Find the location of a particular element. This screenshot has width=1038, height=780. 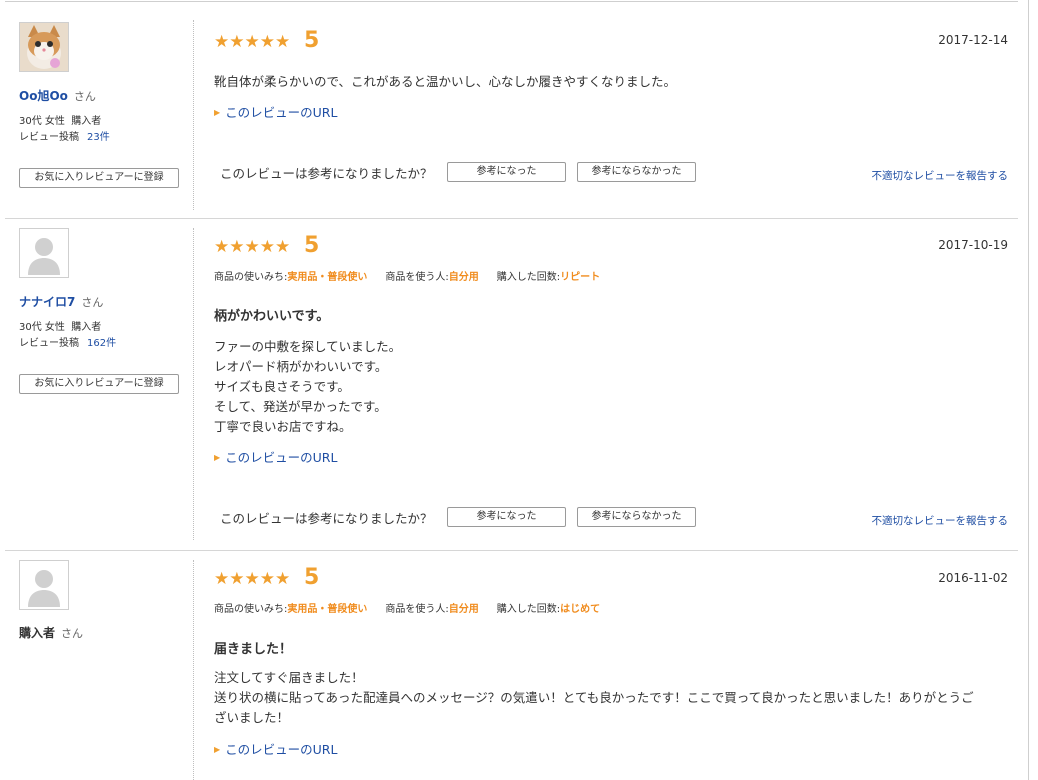

purchase-meta: 商品の使いみち:実用品・普段使い 商品を使う人:自分用 購入した回数:はじめて is located at coordinates (407, 607).